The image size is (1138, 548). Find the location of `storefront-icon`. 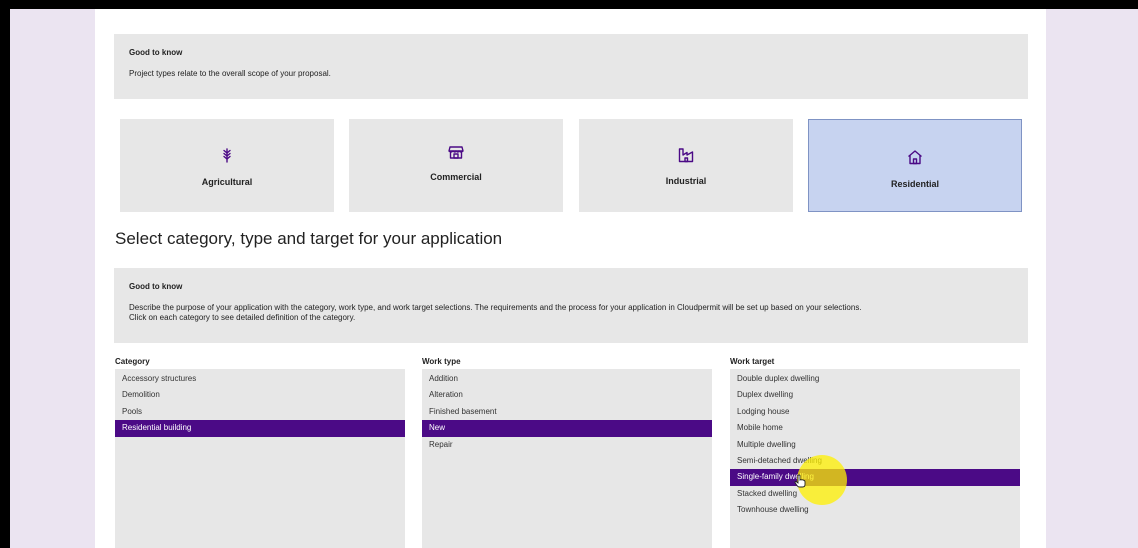

storefront-icon is located at coordinates (456, 152).